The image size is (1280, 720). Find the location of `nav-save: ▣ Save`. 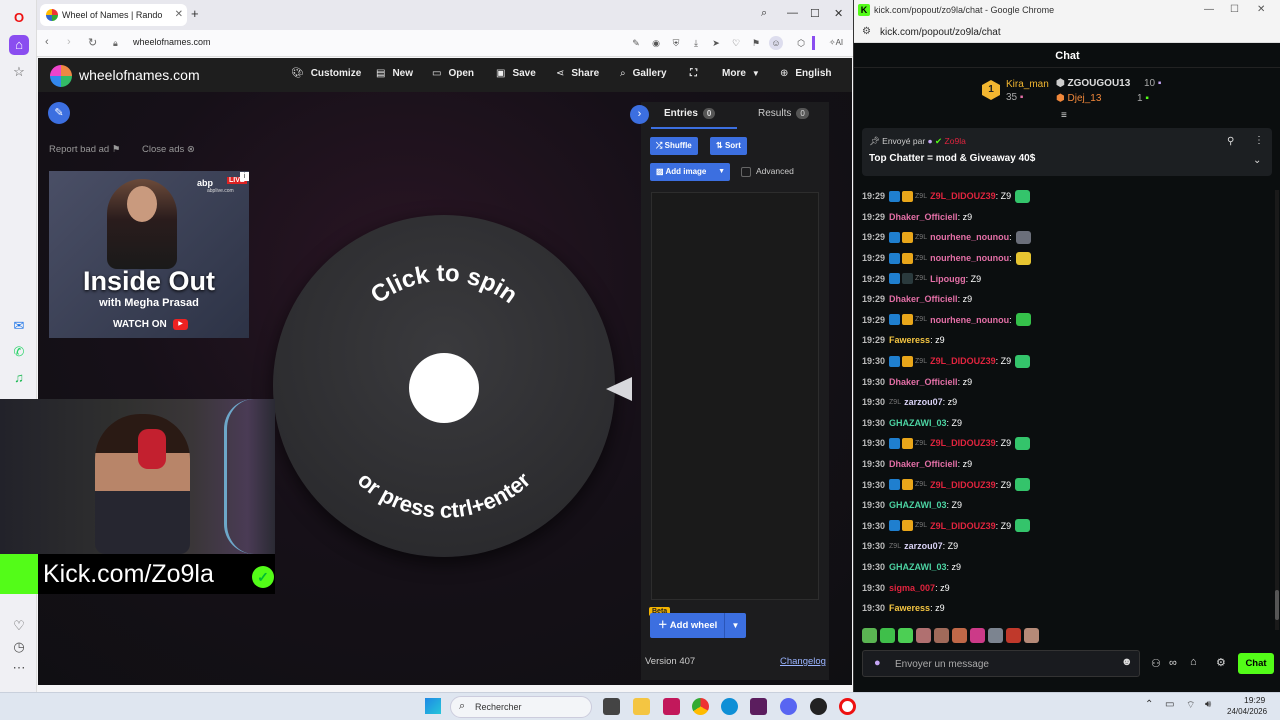

nav-save: ▣ Save is located at coordinates (516, 73).